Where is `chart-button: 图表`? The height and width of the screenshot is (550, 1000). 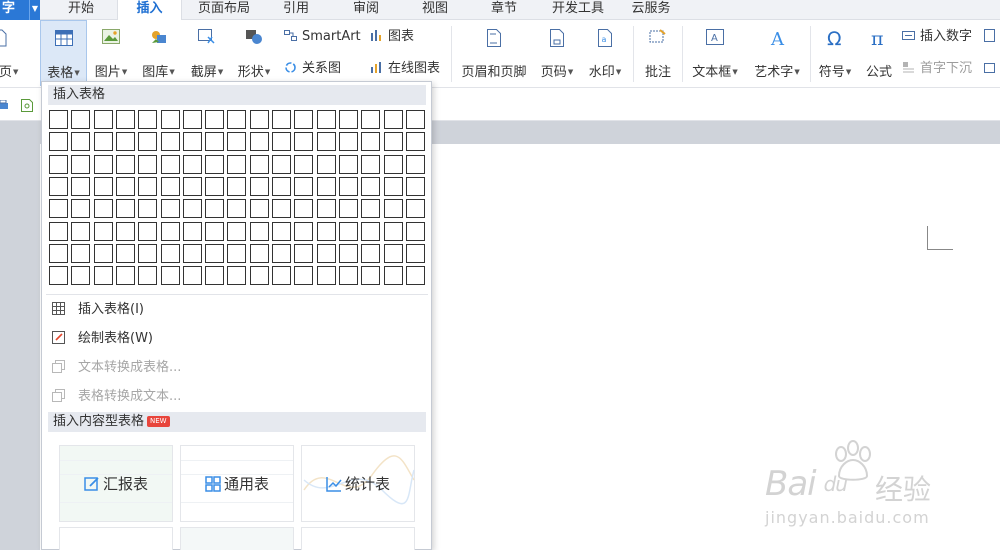 chart-button: 图表 is located at coordinates (392, 37).